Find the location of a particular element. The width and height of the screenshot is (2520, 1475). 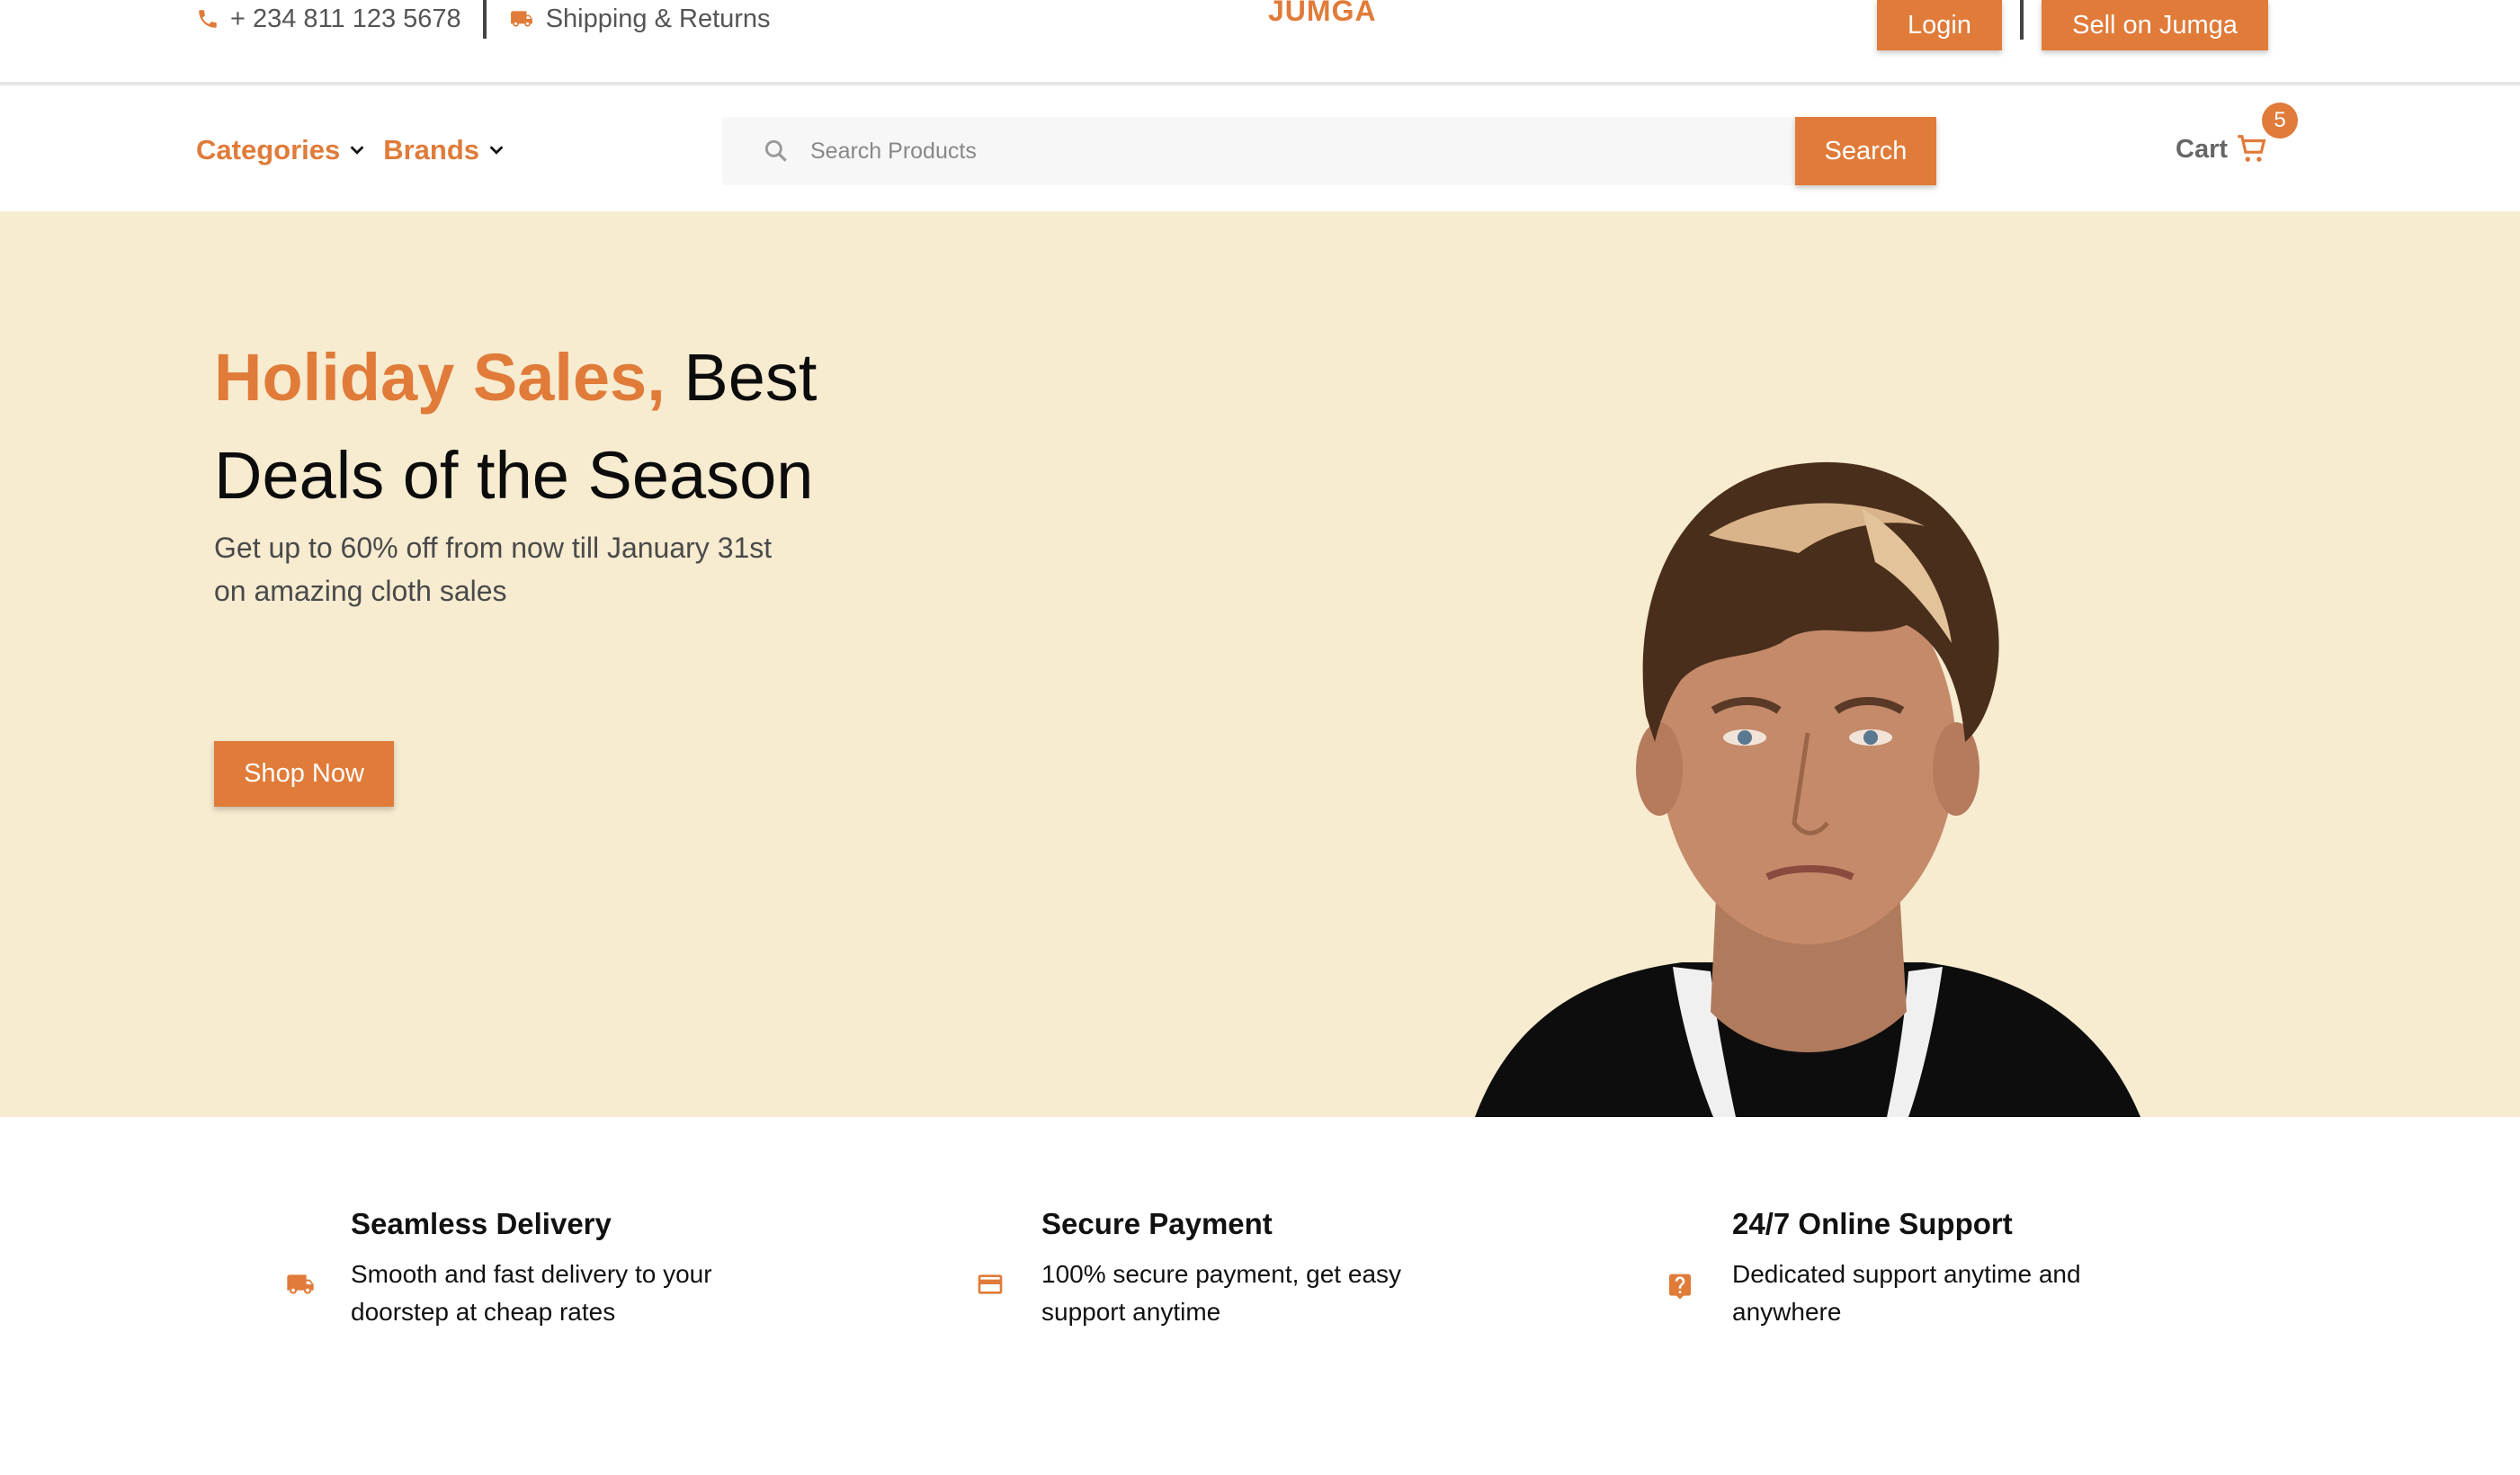

nav-dropdowns: Categories Brands is located at coordinates (359, 150).